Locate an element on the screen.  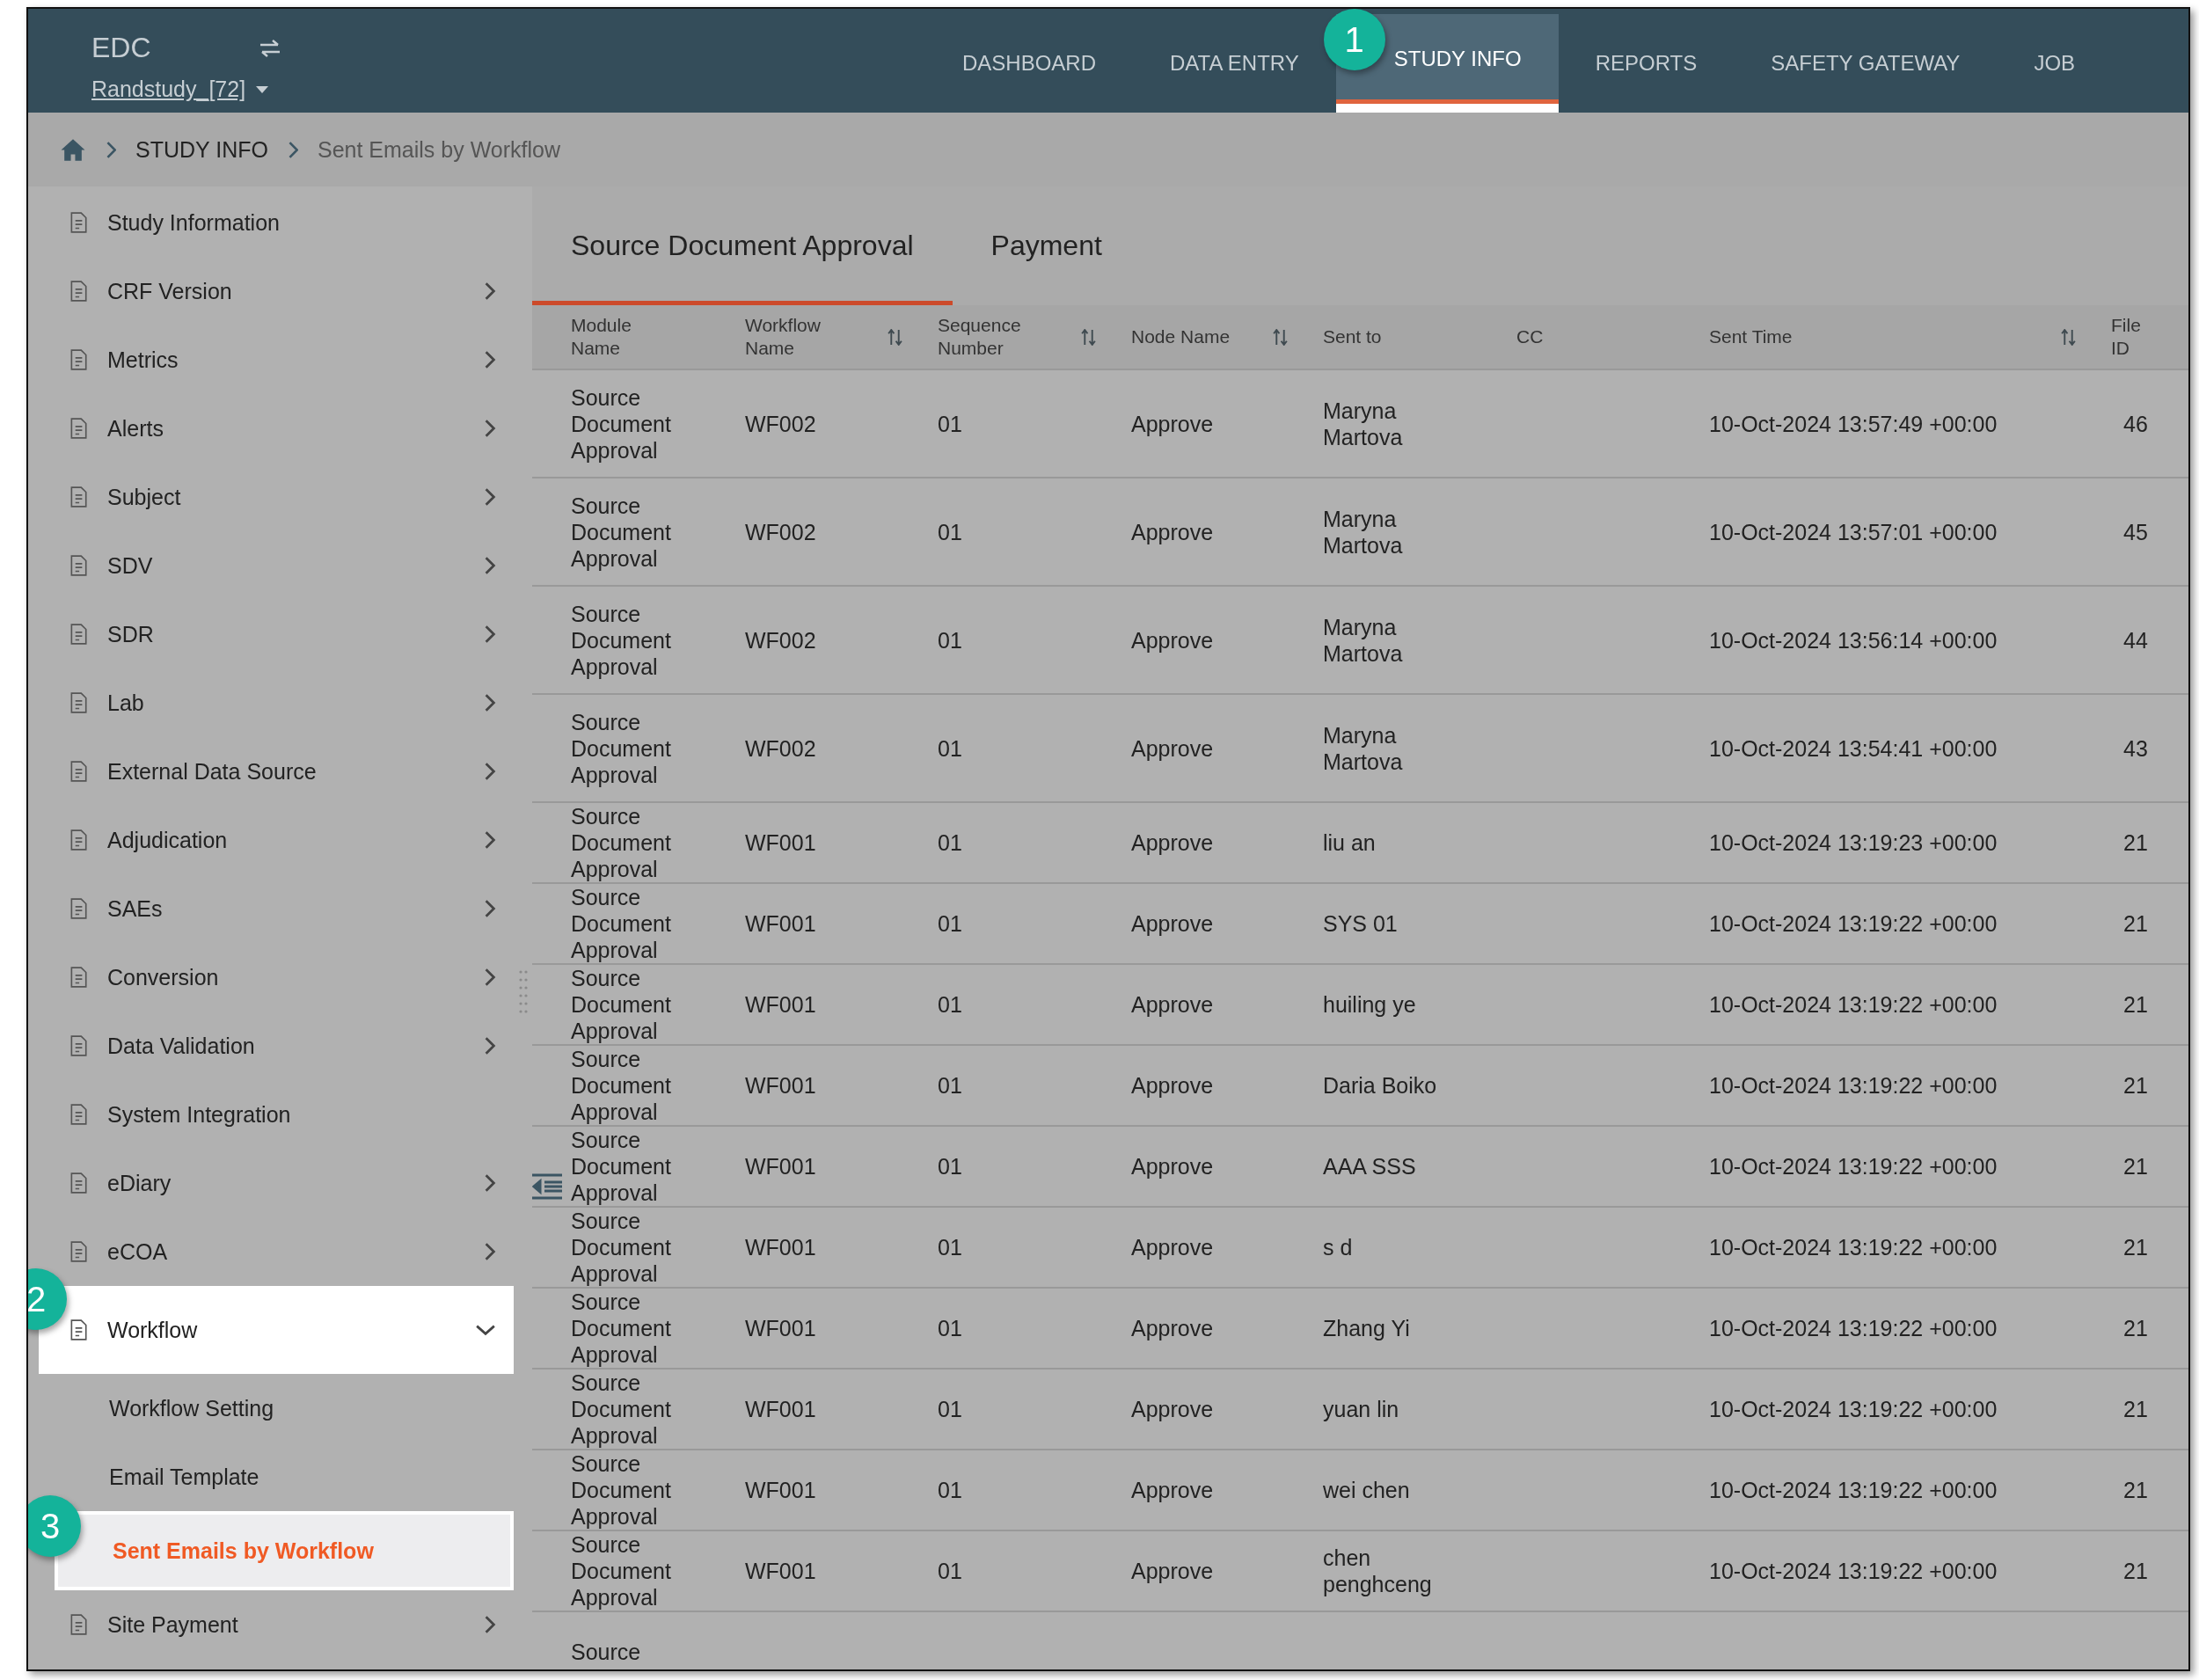
table-row: Source Document Approval WF001 01 Approve yuan lin 10-Oct-2024 13:19:22 +00:00 21 is located at coordinates (1360, 1410).